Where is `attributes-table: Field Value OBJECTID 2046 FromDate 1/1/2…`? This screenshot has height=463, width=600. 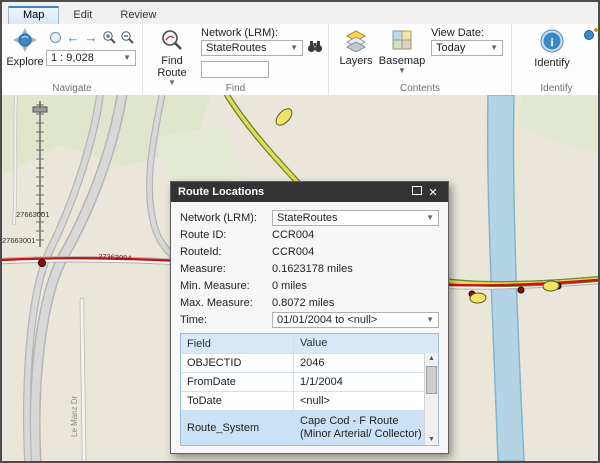 attributes-table: Field Value OBJECTID 2046 FromDate 1/1/2… is located at coordinates (309, 389).